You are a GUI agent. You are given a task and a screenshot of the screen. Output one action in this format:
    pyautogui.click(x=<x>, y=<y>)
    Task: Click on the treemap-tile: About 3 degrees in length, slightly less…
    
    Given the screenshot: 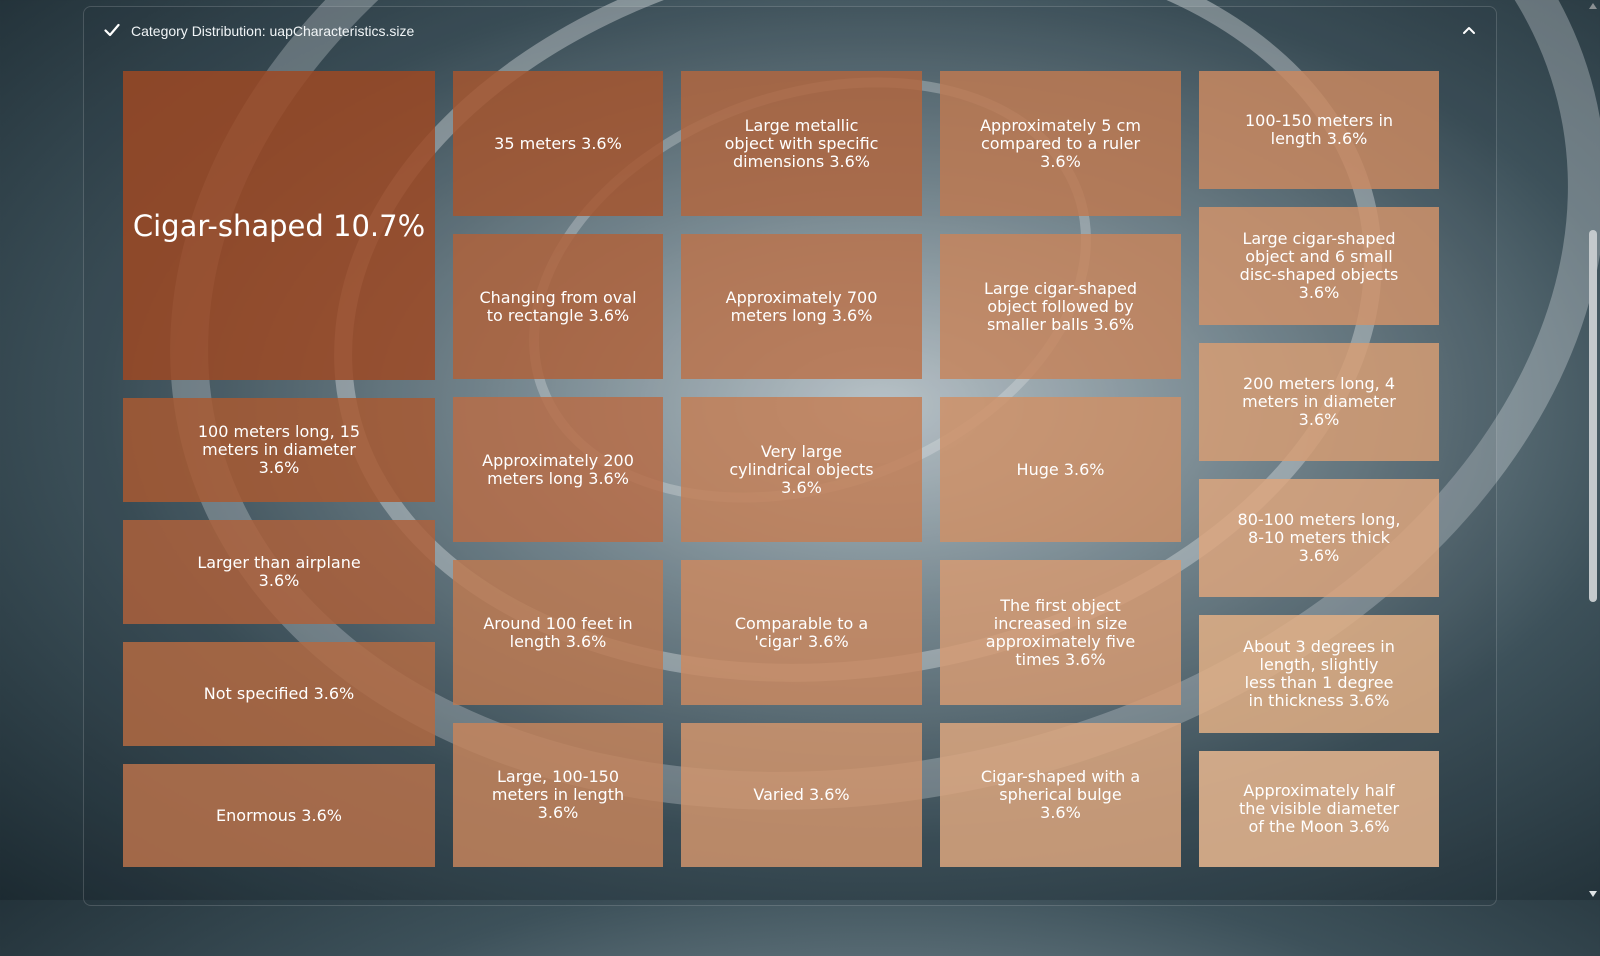 What is the action you would take?
    pyautogui.click(x=1319, y=674)
    